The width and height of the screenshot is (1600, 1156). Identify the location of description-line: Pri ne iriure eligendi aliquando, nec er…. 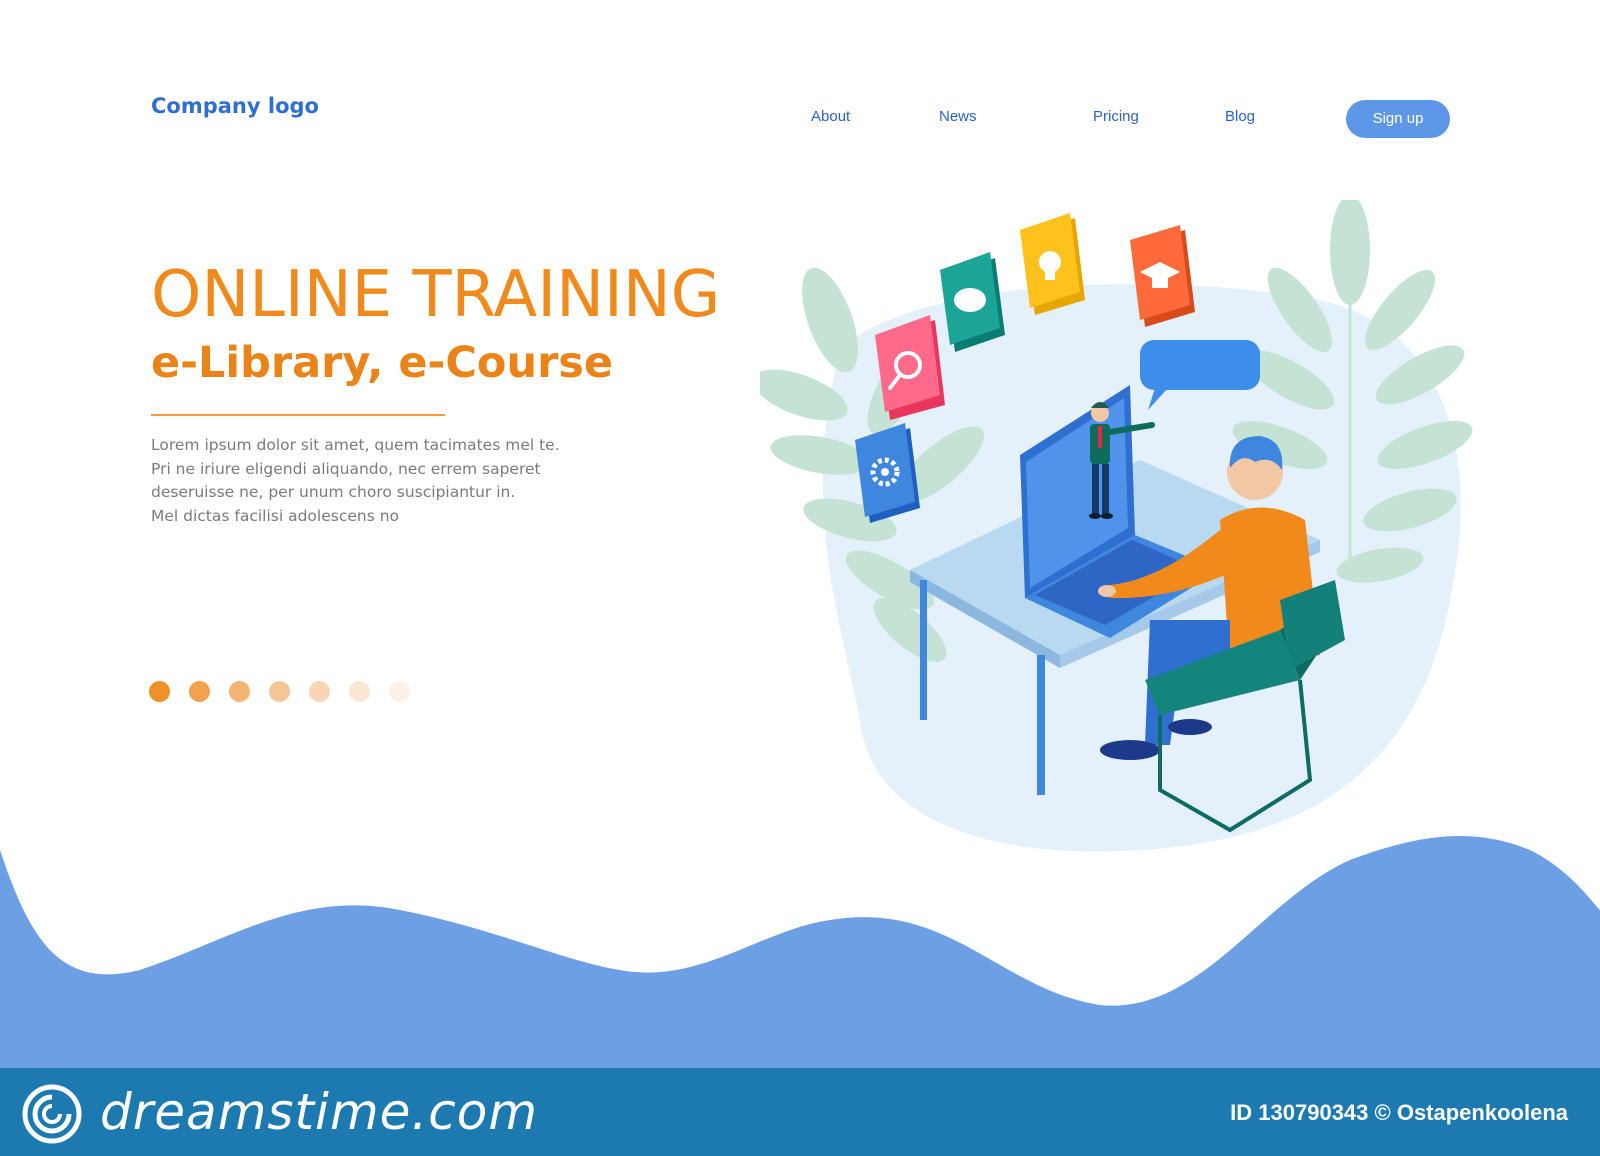
(346, 468).